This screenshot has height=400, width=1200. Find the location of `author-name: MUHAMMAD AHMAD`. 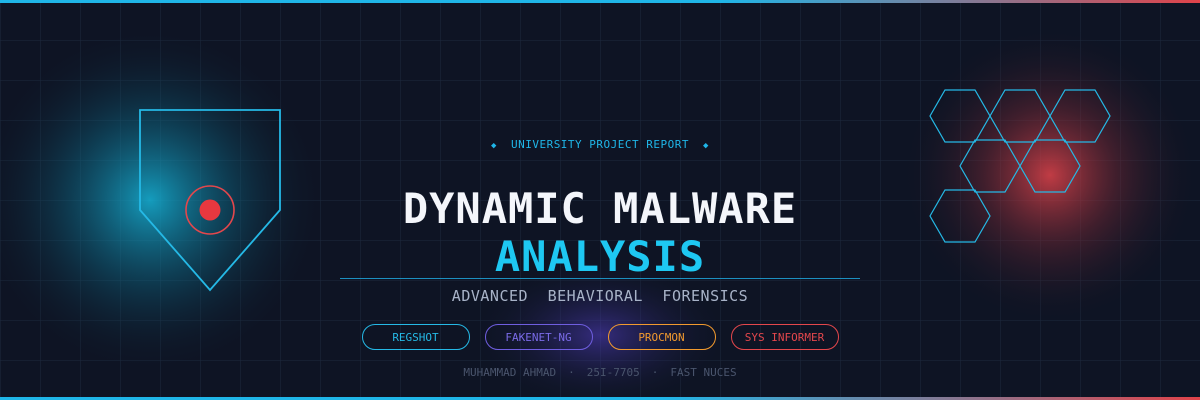

author-name: MUHAMMAD AHMAD is located at coordinates (510, 372).